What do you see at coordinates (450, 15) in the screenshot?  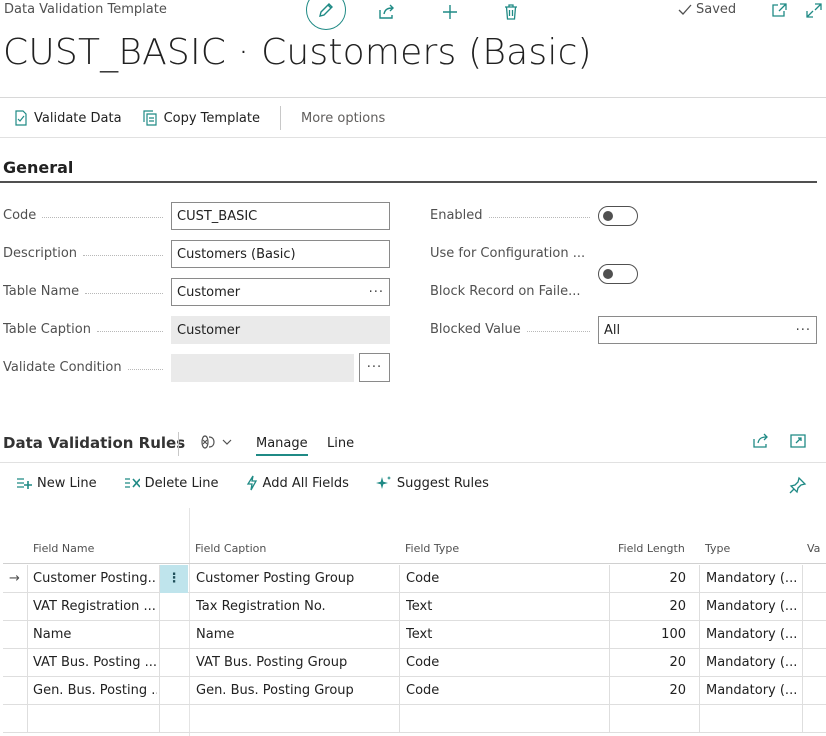 I see `new-button` at bounding box center [450, 15].